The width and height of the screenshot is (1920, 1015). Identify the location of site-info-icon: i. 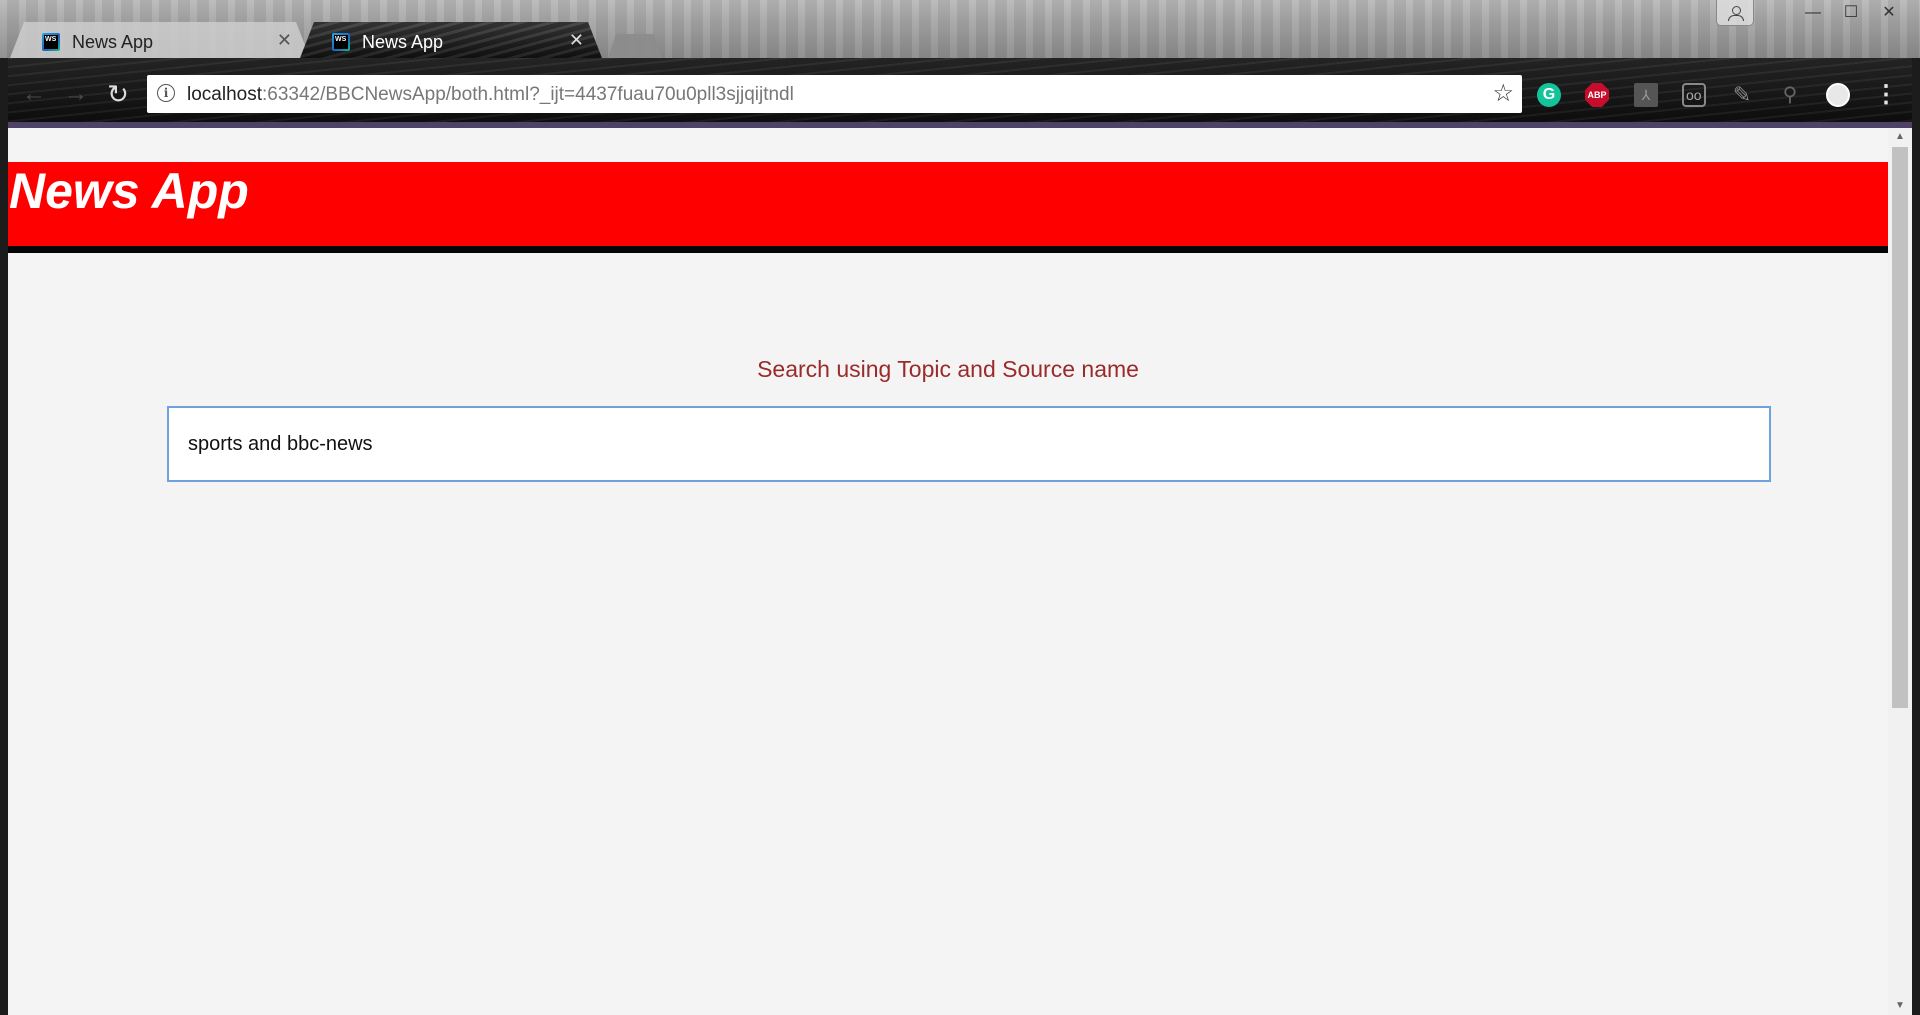
(166, 93).